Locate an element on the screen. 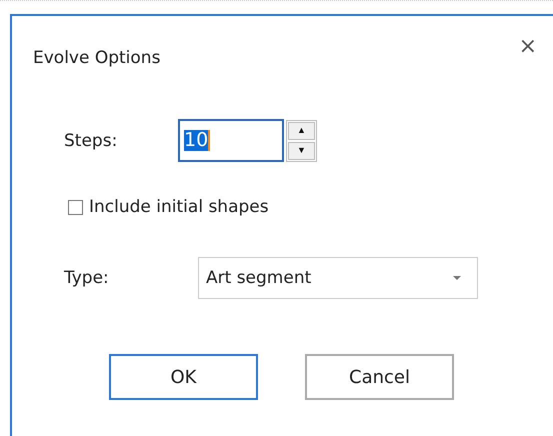 The height and width of the screenshot is (436, 553). ok-button: OK is located at coordinates (183, 377).